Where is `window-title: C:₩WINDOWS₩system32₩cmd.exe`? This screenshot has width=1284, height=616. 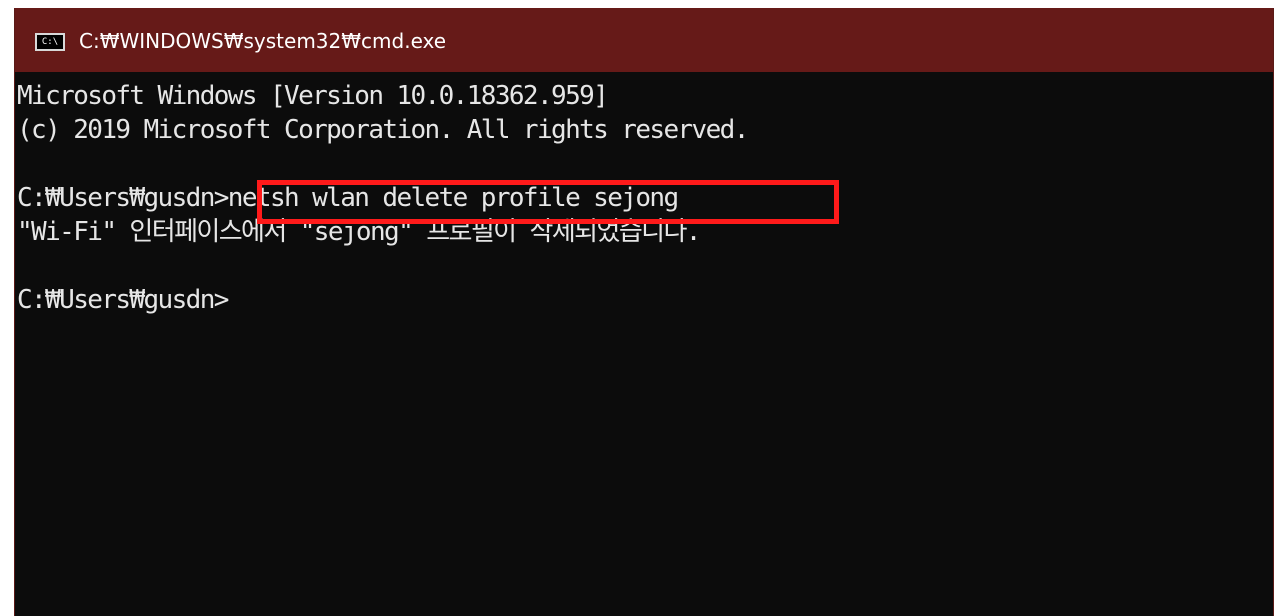
window-title: C:₩WINDOWS₩system32₩cmd.exe is located at coordinates (263, 41).